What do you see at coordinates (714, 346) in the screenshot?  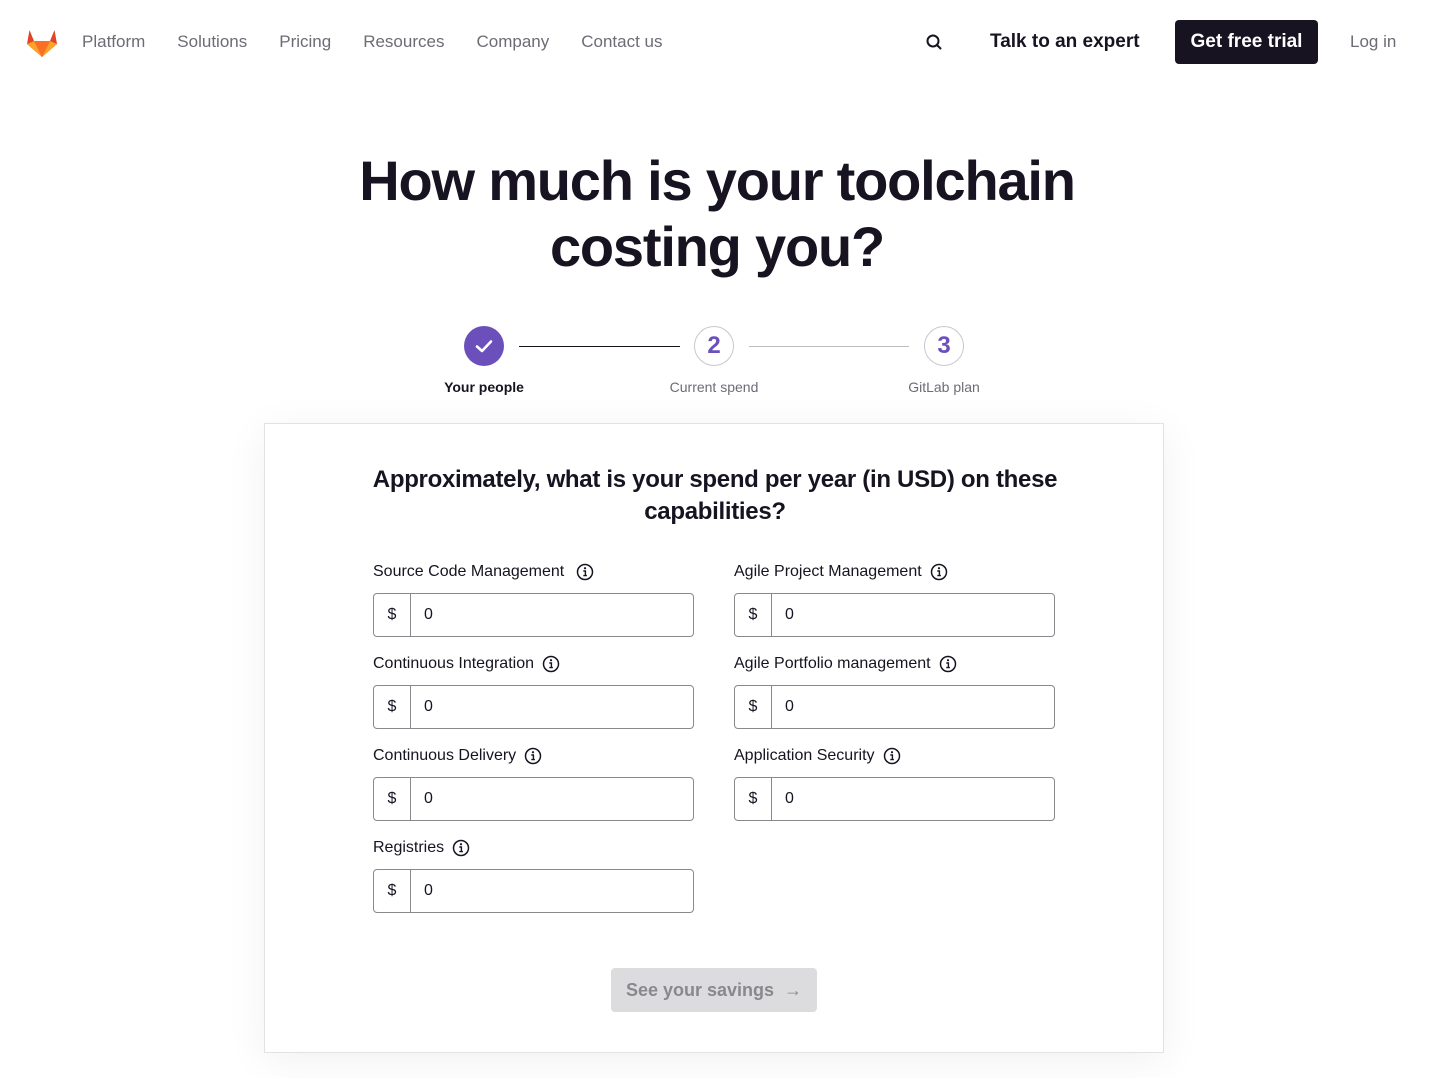 I see `step-2-circle: 2` at bounding box center [714, 346].